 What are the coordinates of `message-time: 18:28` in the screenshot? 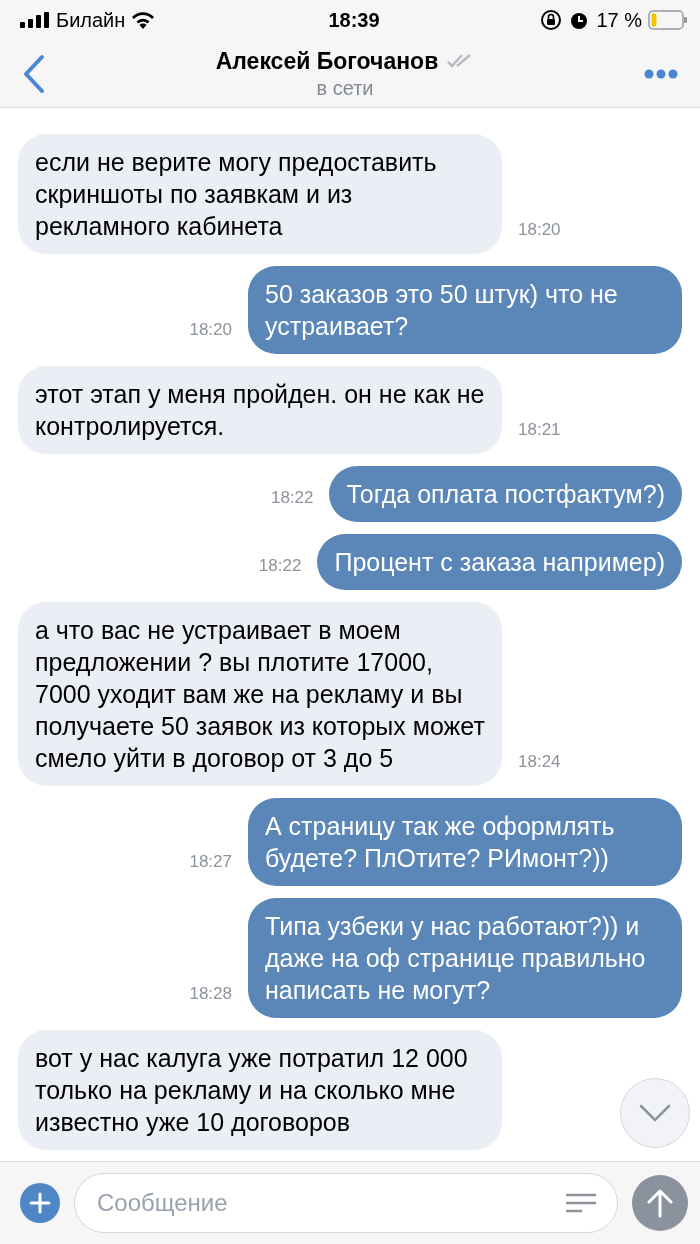 It's located at (210, 994).